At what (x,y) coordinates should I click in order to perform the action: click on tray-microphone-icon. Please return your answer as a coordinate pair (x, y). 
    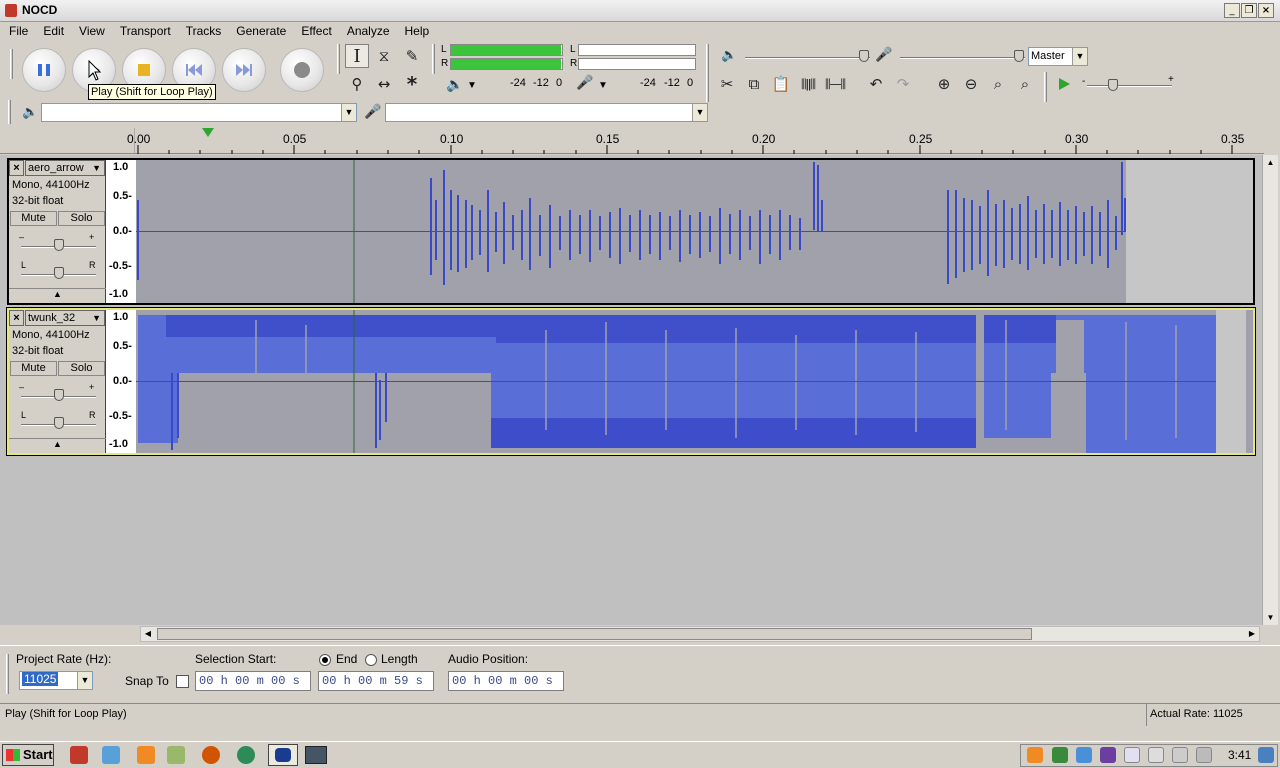
    Looking at the image, I should click on (1108, 755).